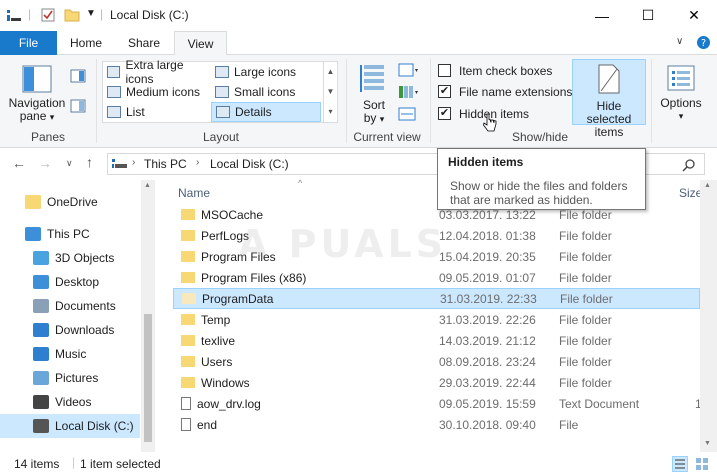  Describe the element at coordinates (78, 106) in the screenshot. I see `details-pane-icon` at that location.